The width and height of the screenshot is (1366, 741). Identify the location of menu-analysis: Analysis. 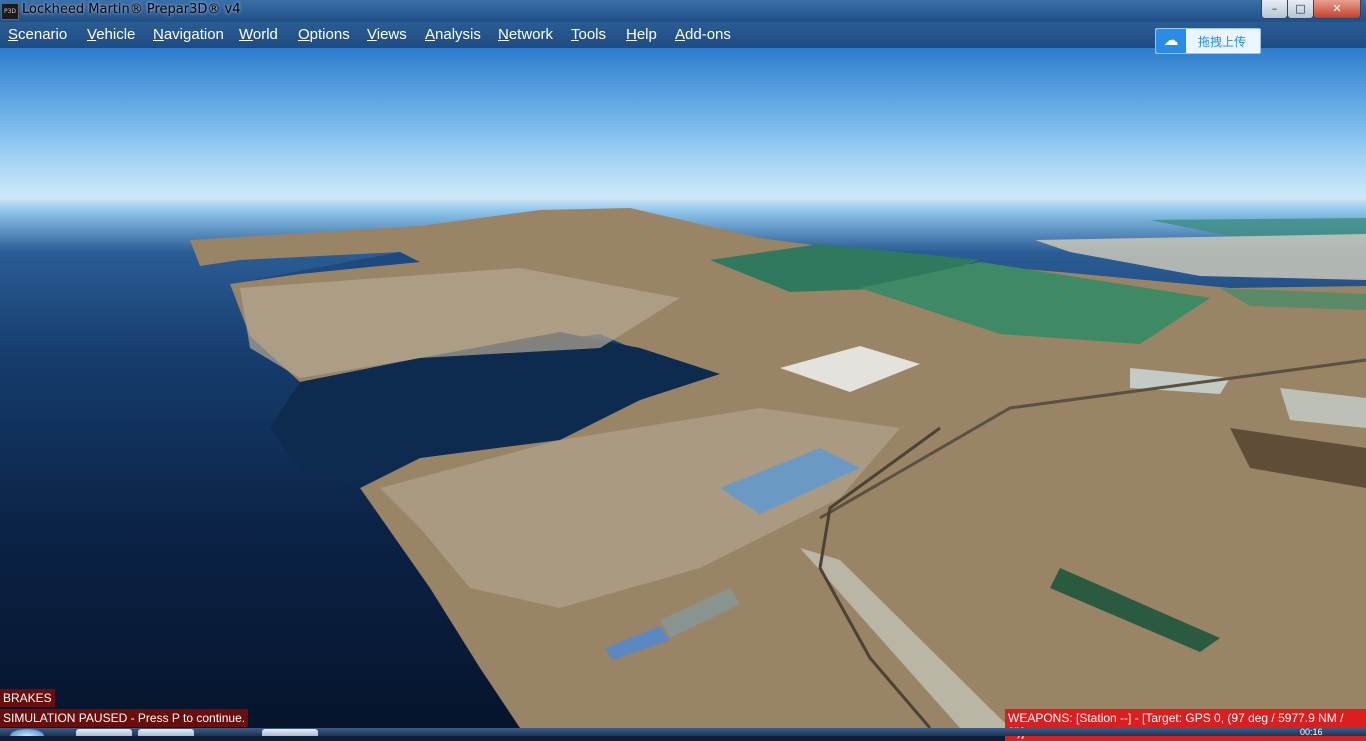
(453, 34).